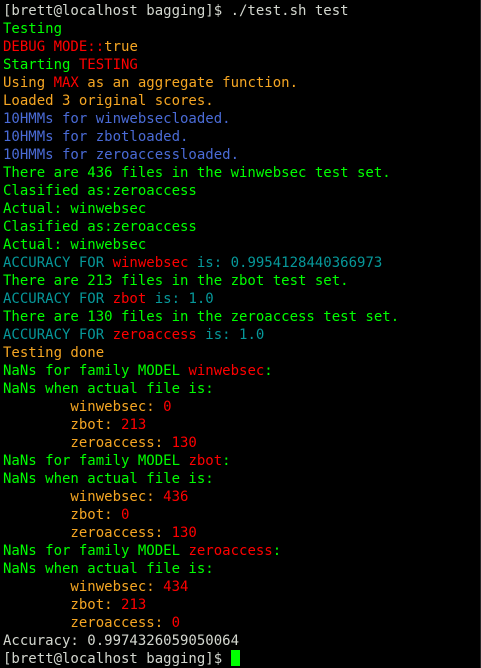  What do you see at coordinates (242, 641) in the screenshot?
I see `terminal-line: Accuracy: 0.9974326059050064` at bounding box center [242, 641].